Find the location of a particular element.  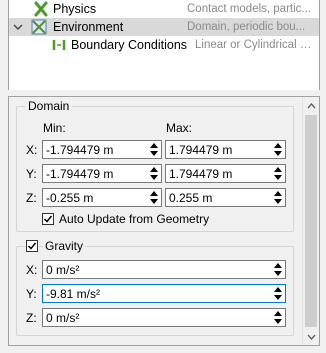

gravity-z-spinbox is located at coordinates (164, 317).